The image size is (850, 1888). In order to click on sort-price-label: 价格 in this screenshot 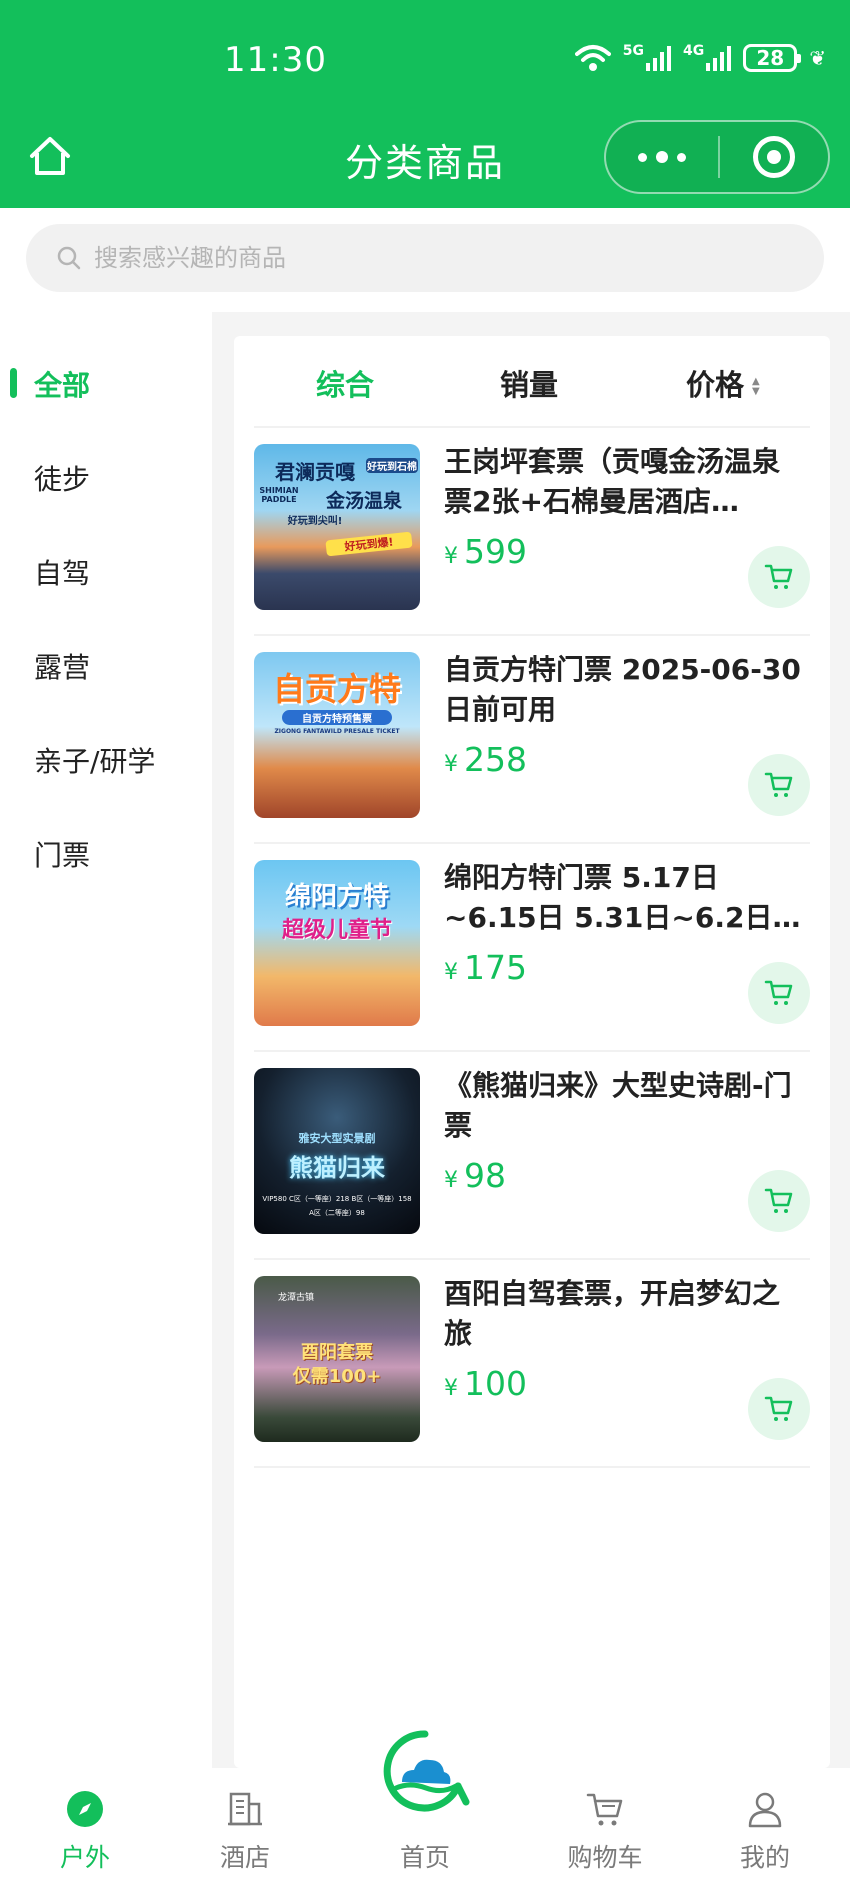, I will do `click(715, 385)`.